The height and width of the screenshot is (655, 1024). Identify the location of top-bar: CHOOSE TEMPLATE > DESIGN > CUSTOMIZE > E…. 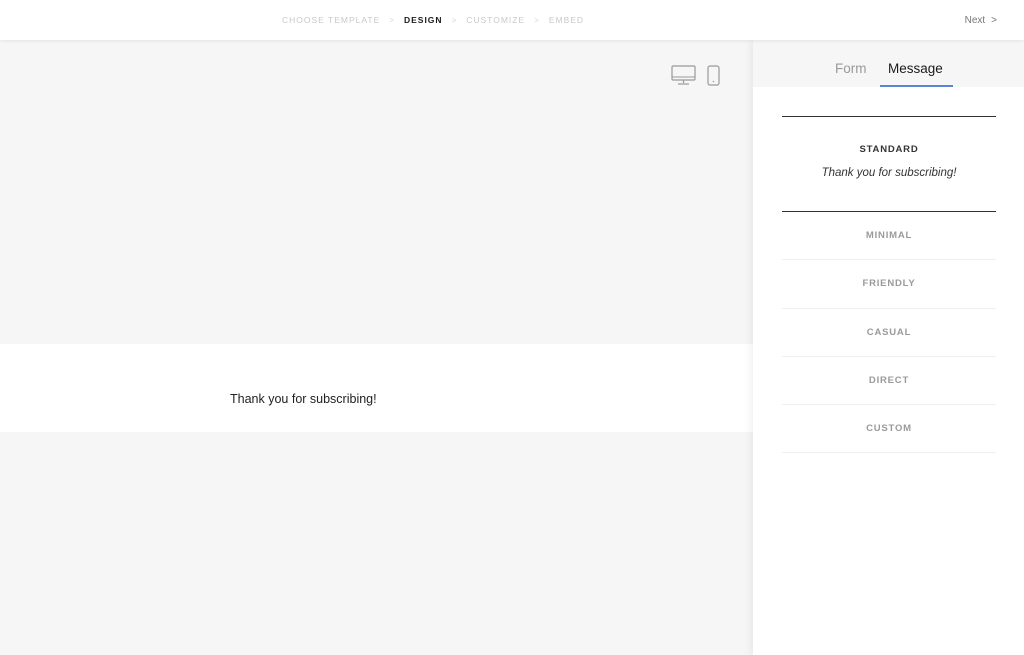
(512, 20).